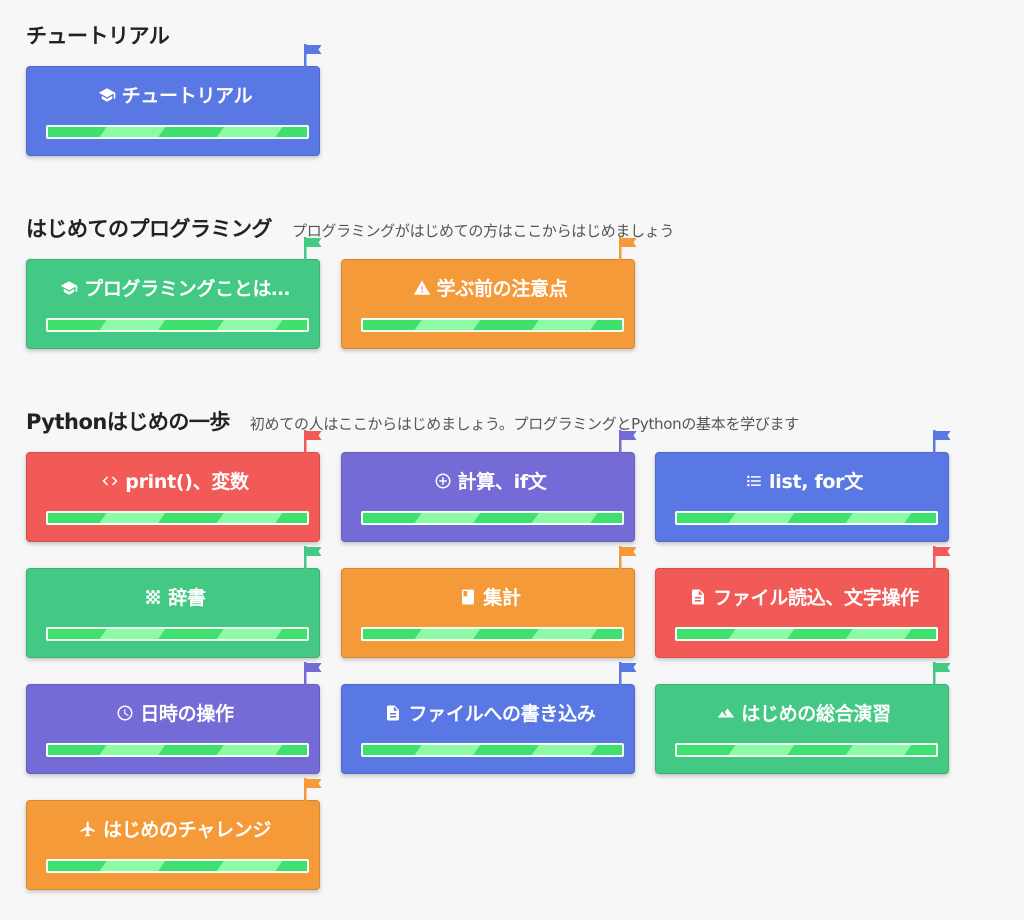 The image size is (1024, 920). Describe the element at coordinates (754, 482) in the screenshot. I see `list-icon` at that location.